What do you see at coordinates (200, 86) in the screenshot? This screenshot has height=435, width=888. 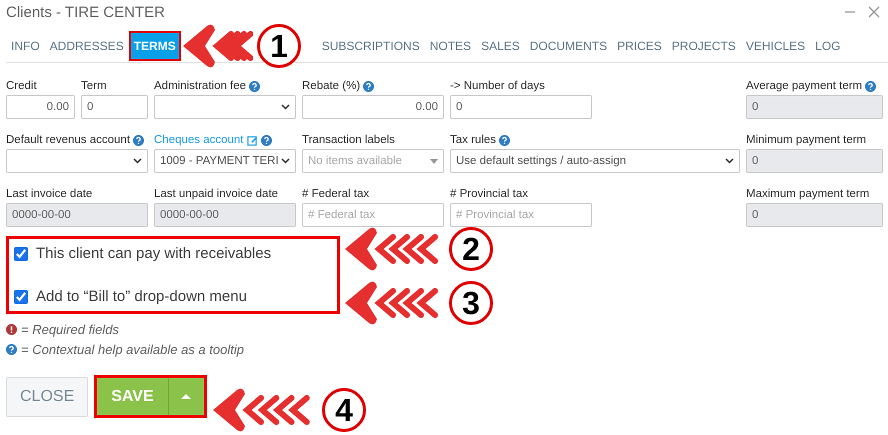 I see `field-label: Administration fee` at bounding box center [200, 86].